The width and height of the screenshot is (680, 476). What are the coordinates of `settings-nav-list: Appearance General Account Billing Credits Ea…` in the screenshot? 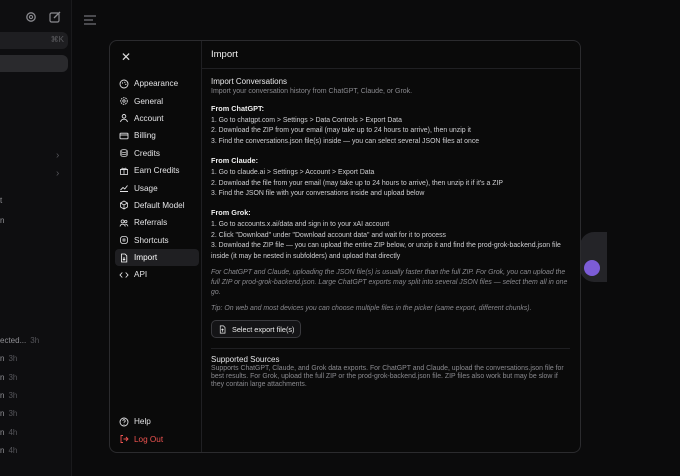 It's located at (157, 179).